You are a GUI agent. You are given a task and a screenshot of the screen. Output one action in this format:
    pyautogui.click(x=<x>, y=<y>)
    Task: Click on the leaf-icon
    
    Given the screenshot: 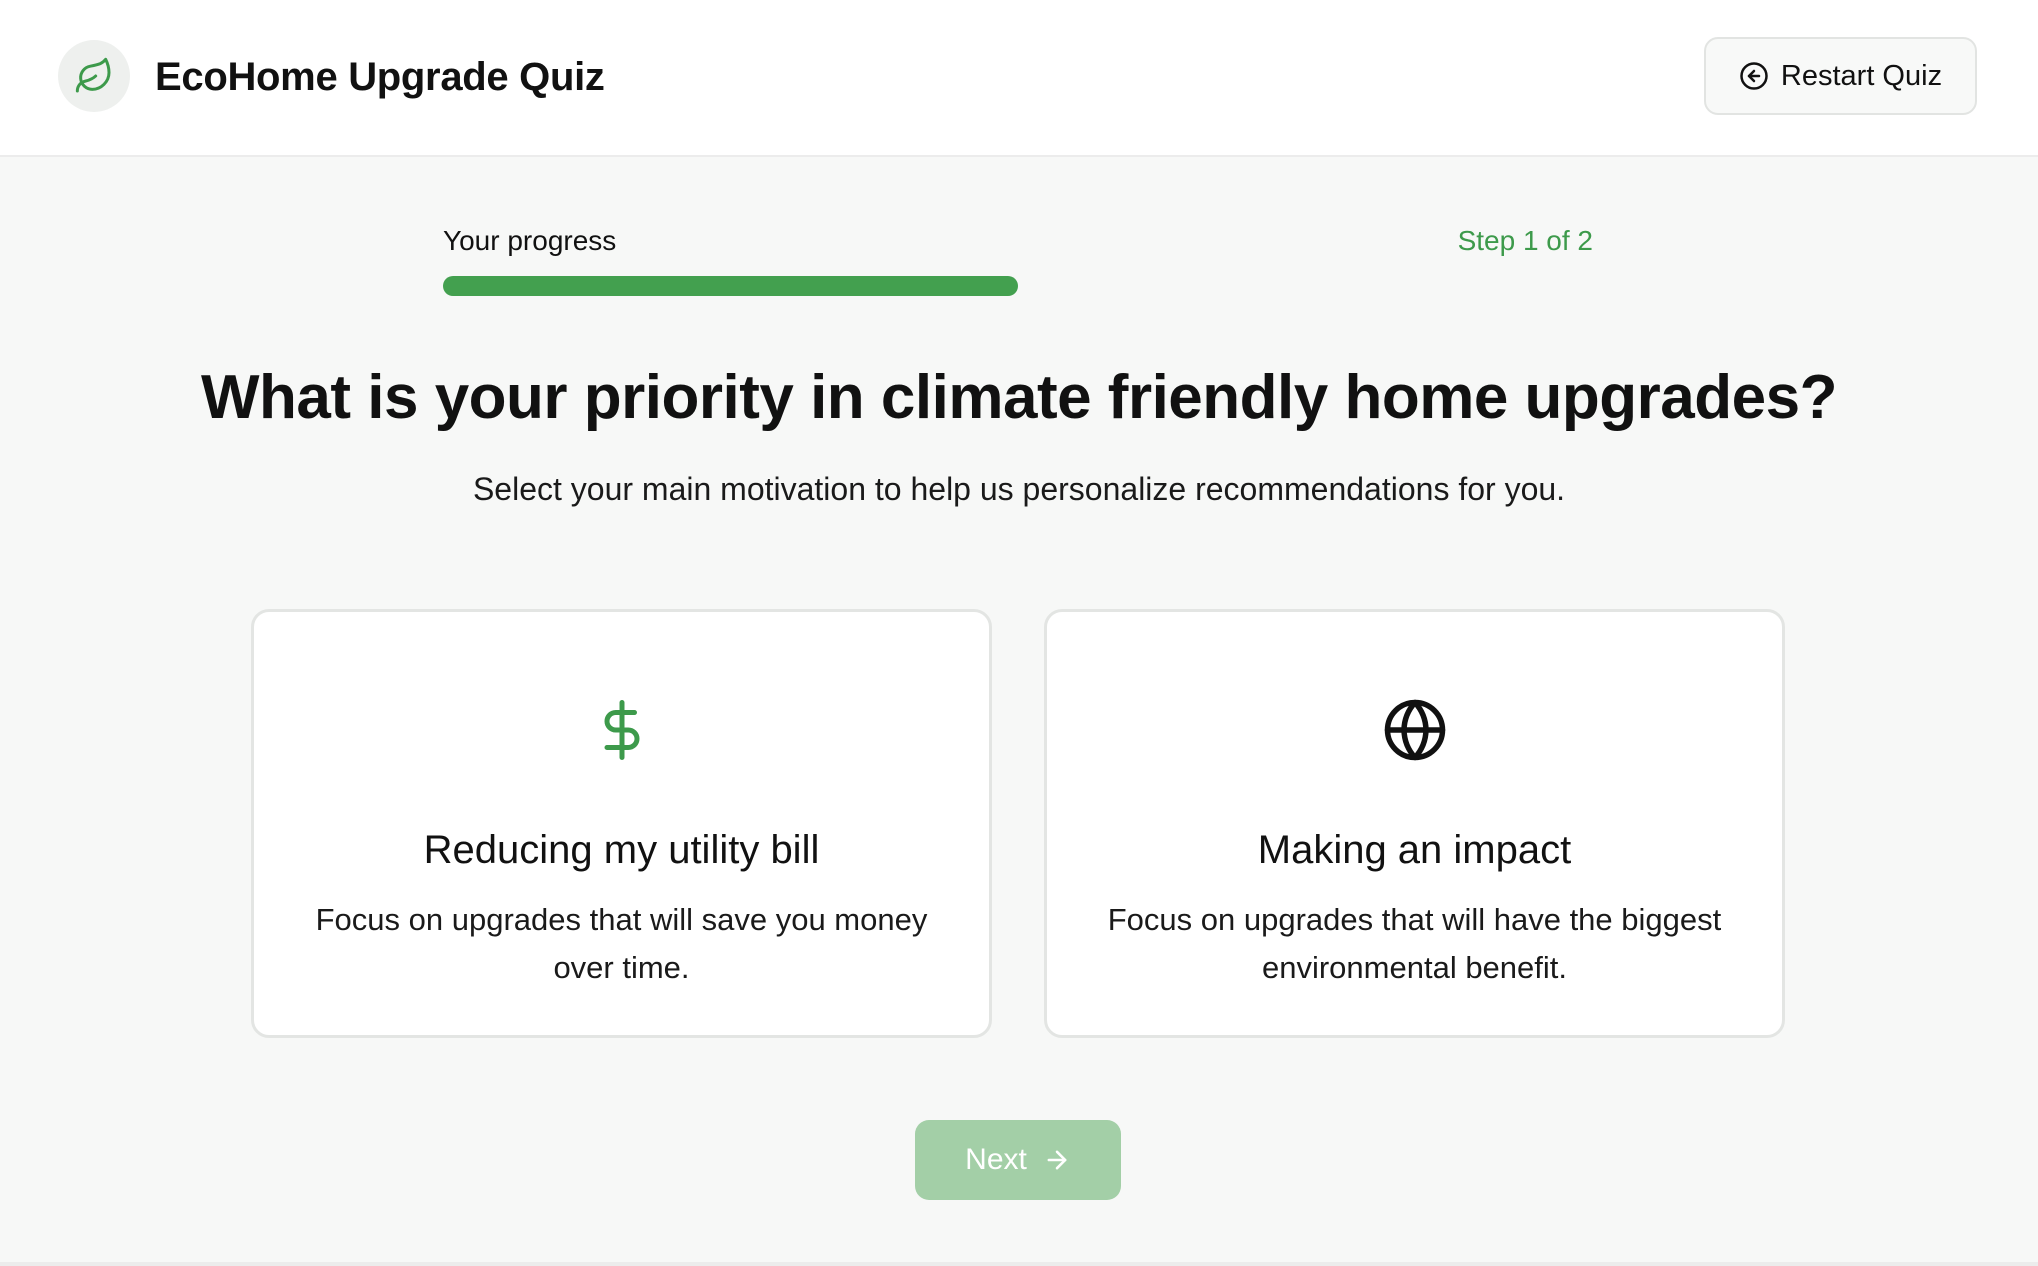 What is the action you would take?
    pyautogui.click(x=93, y=75)
    